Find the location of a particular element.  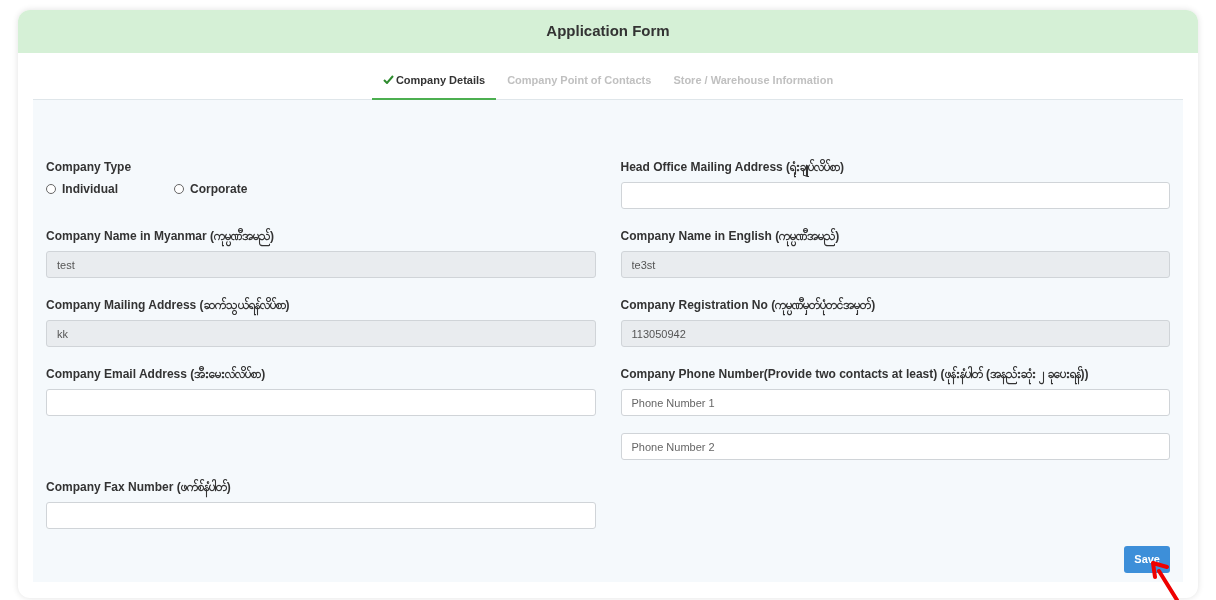

field-label: Company Registration No (ကုမ္ပဏီမှတ်ပုံတင်အမှတ်) is located at coordinates (748, 305).